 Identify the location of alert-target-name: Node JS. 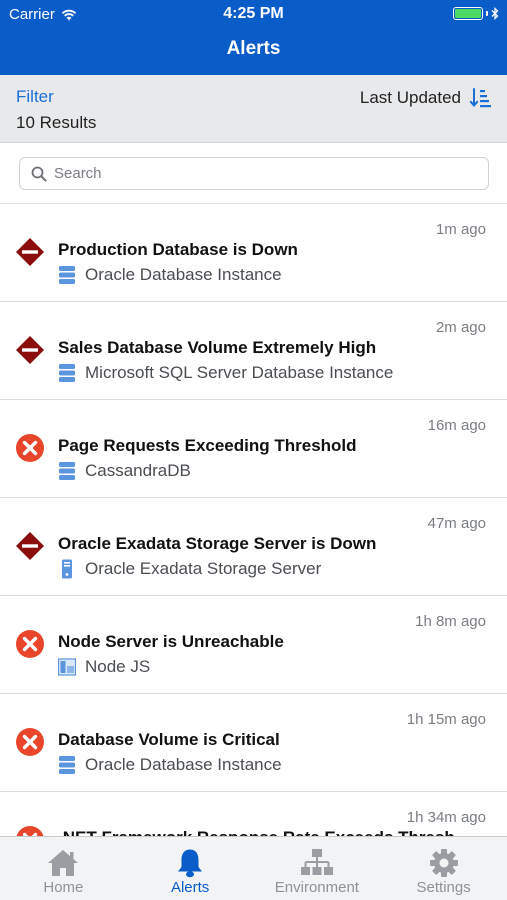
(118, 666).